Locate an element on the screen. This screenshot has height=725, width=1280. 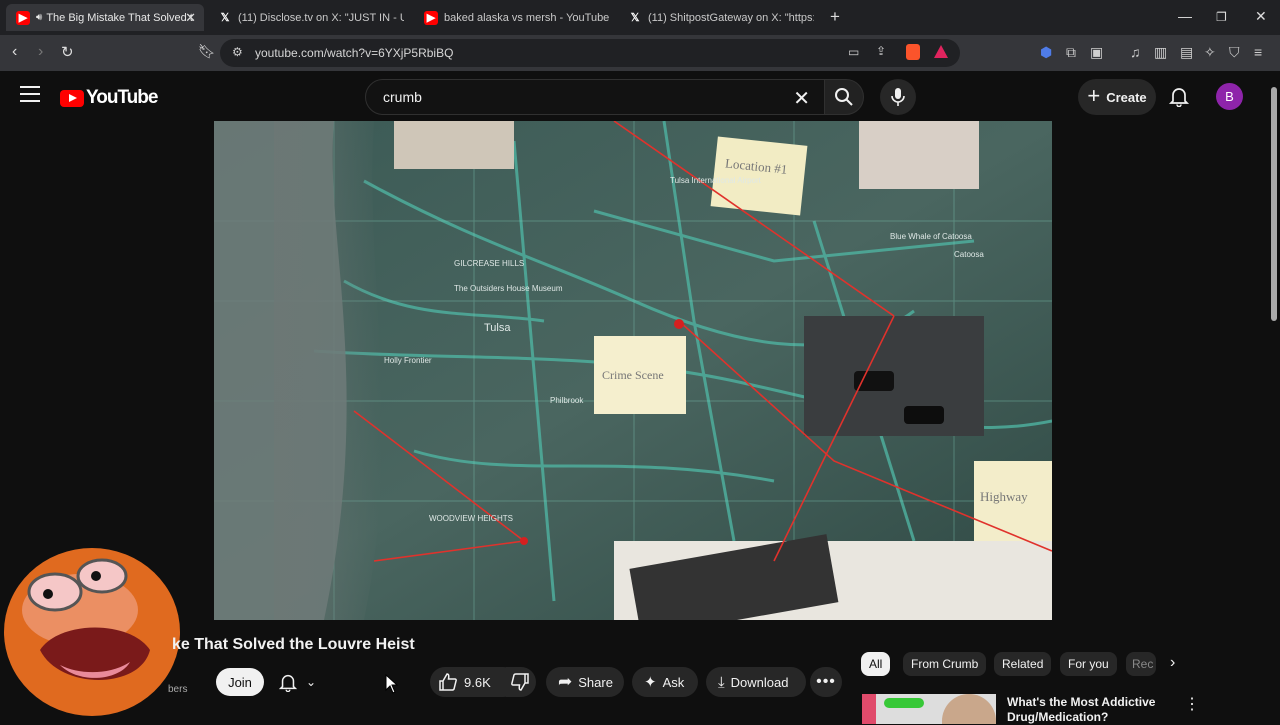
svg-text: Highway is located at coordinates (1004, 496).